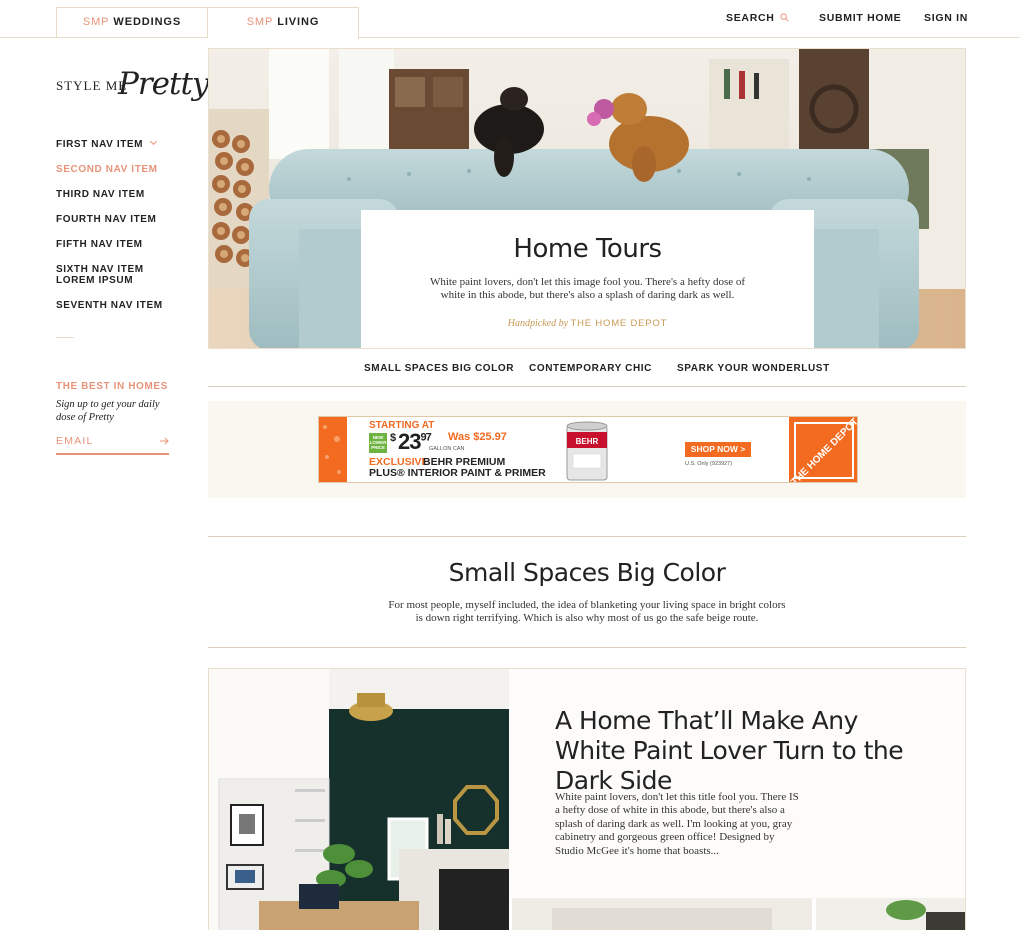 This screenshot has width=1020, height=930. I want to click on nav-item-sixth: SIXTH NAV ITEM LOREM IPSUM, so click(121, 275).